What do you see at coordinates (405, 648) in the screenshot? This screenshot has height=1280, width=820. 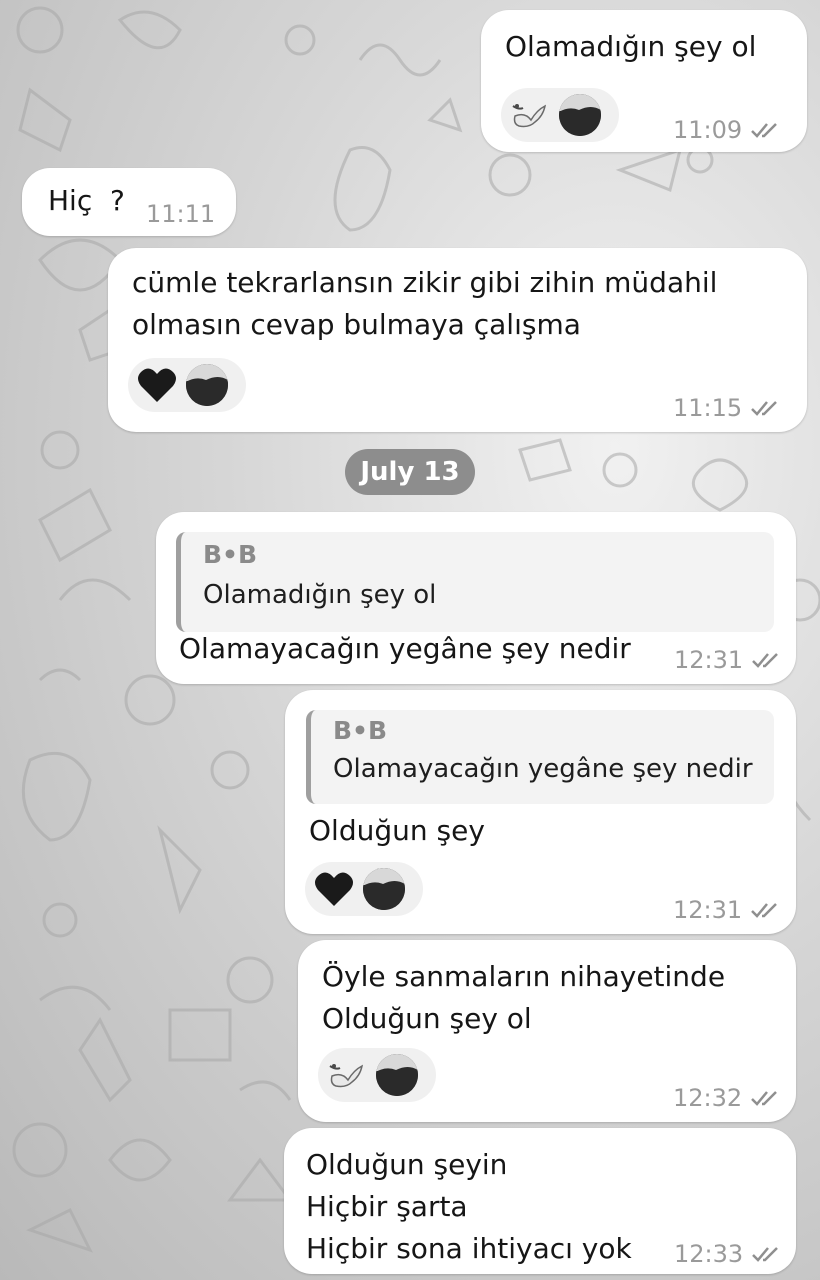 I see `message-text: Olamayacağın yegâne şey nedir` at bounding box center [405, 648].